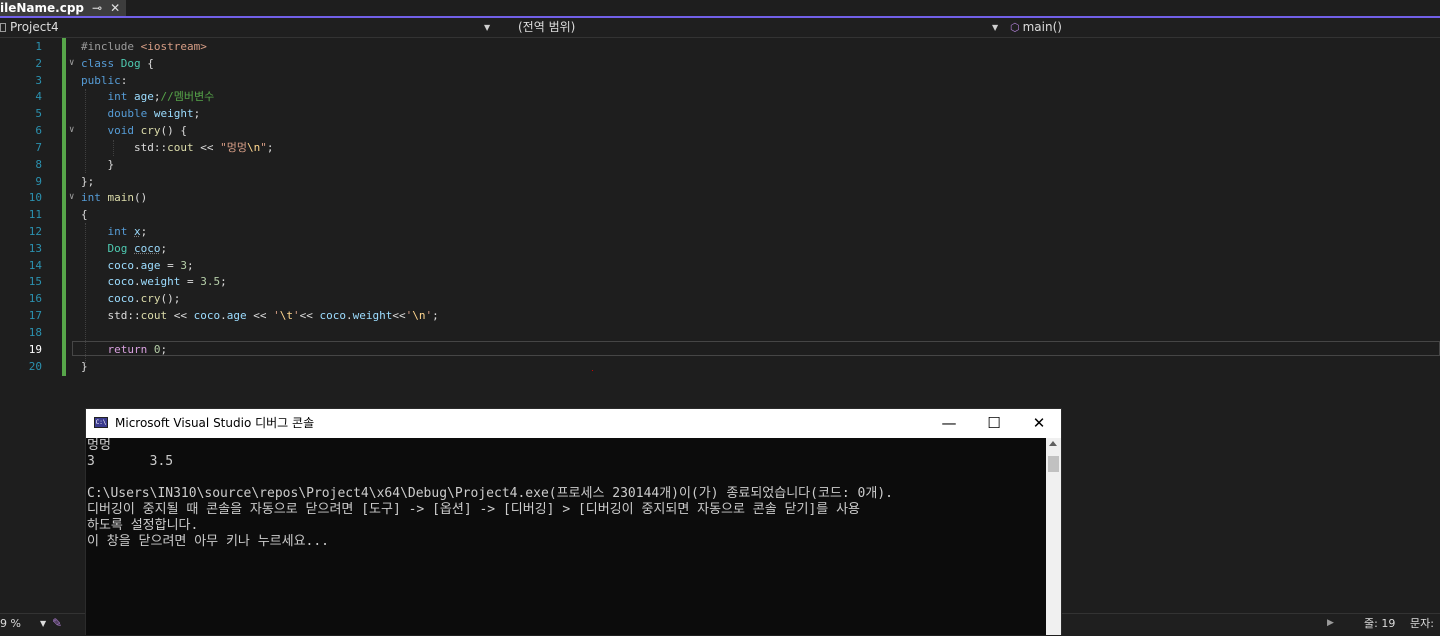 This screenshot has height=636, width=1440. I want to click on code-line-9: };, so click(88, 181).